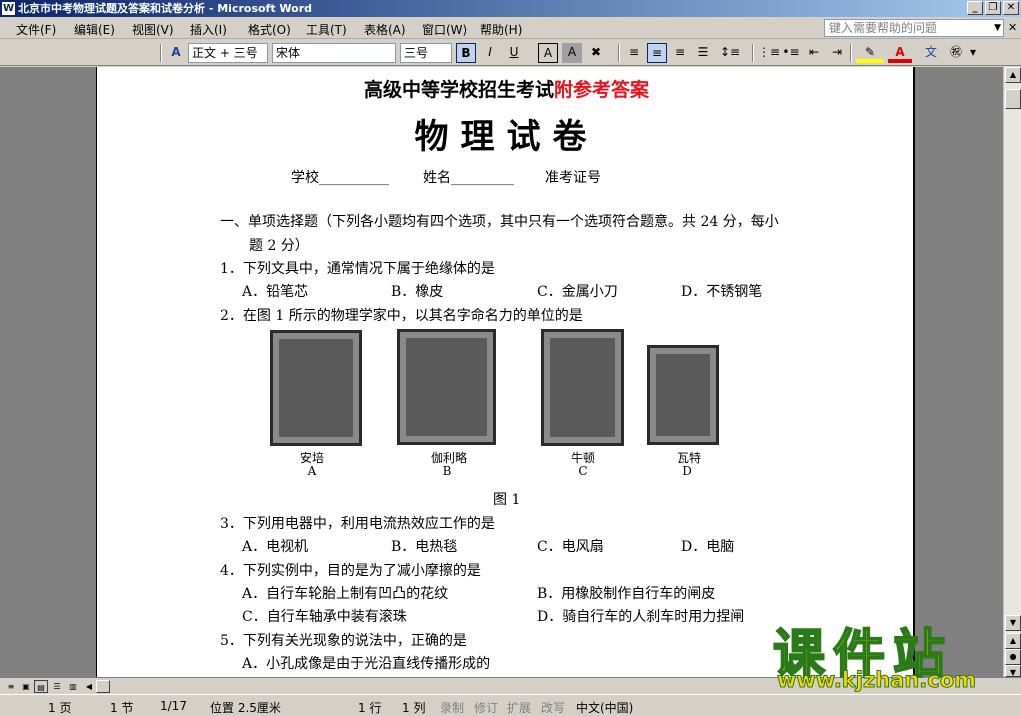 The height and width of the screenshot is (716, 1021). Describe the element at coordinates (997, 28) in the screenshot. I see `chevron-down-icon: ▼` at that location.